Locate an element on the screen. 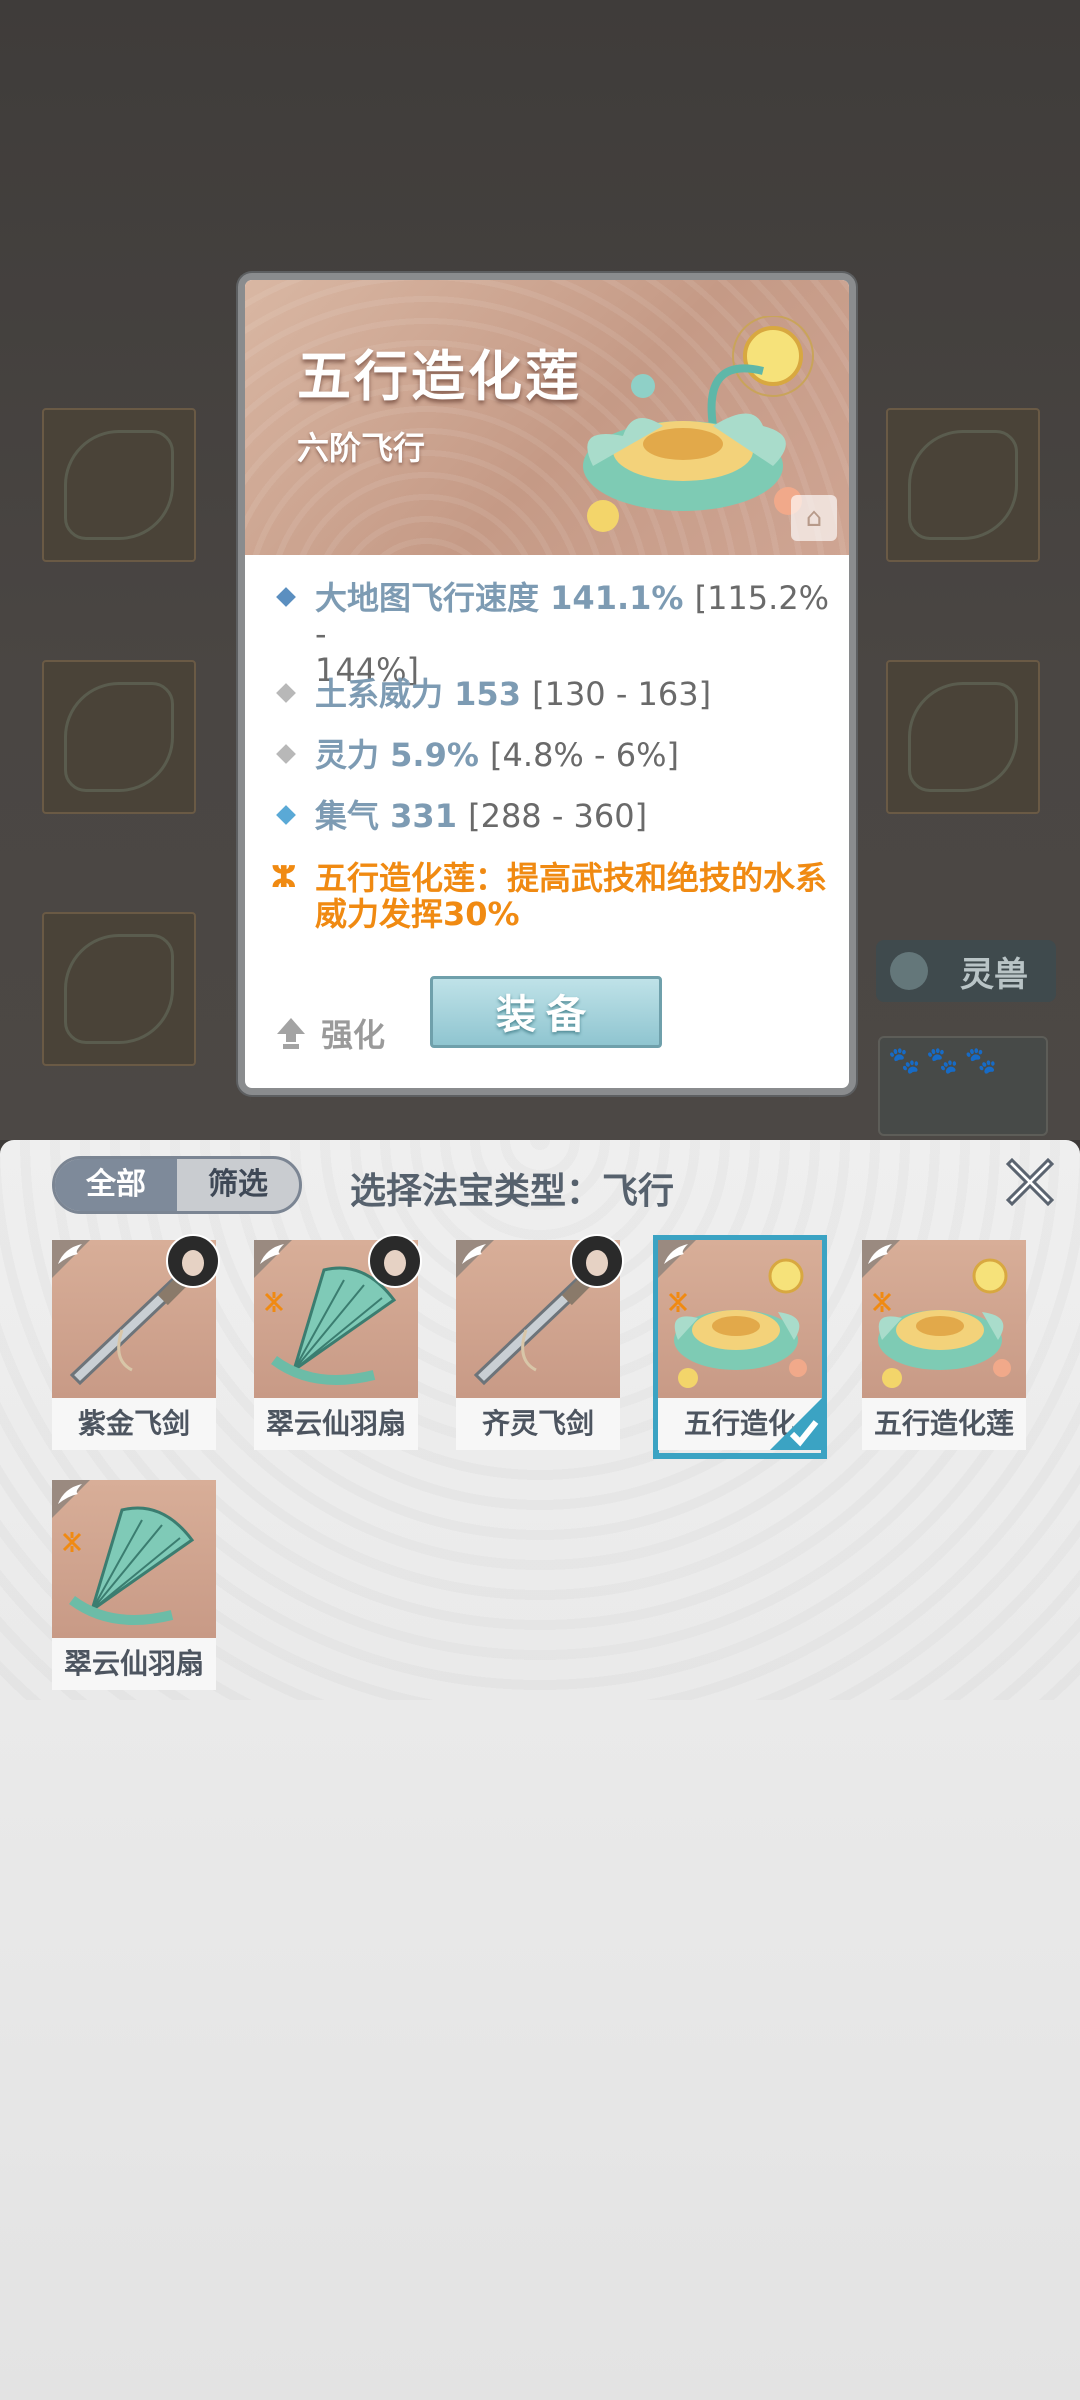 This screenshot has width=1080, height=2400. pet-slot: 🐾🐾🐾 is located at coordinates (963, 1086).